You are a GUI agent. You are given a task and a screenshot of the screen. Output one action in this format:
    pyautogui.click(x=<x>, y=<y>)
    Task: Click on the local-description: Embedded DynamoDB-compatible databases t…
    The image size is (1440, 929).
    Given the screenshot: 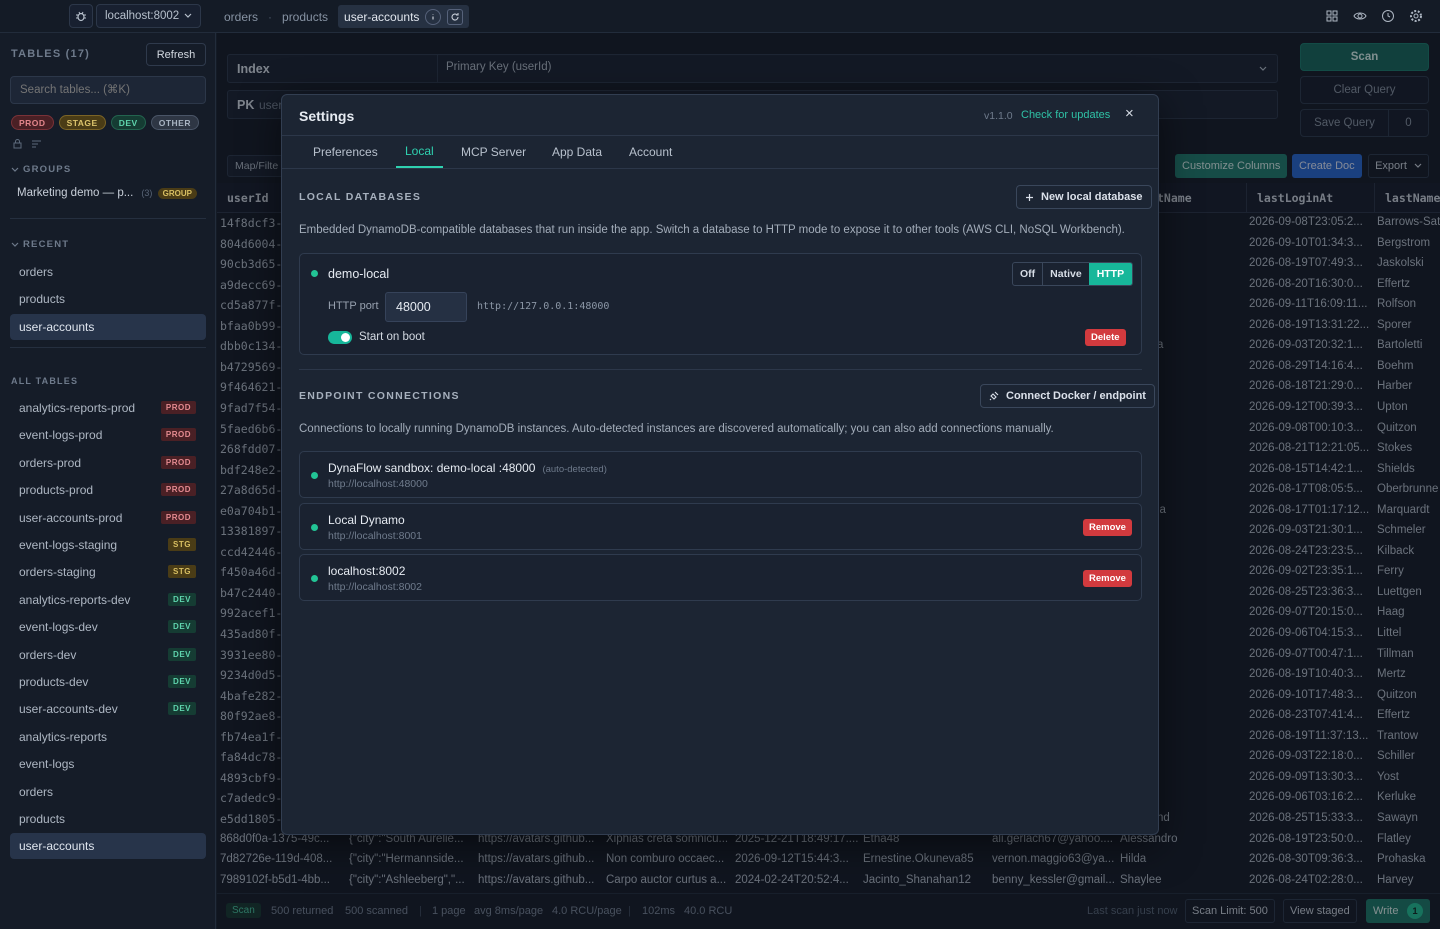 What is the action you would take?
    pyautogui.click(x=712, y=230)
    